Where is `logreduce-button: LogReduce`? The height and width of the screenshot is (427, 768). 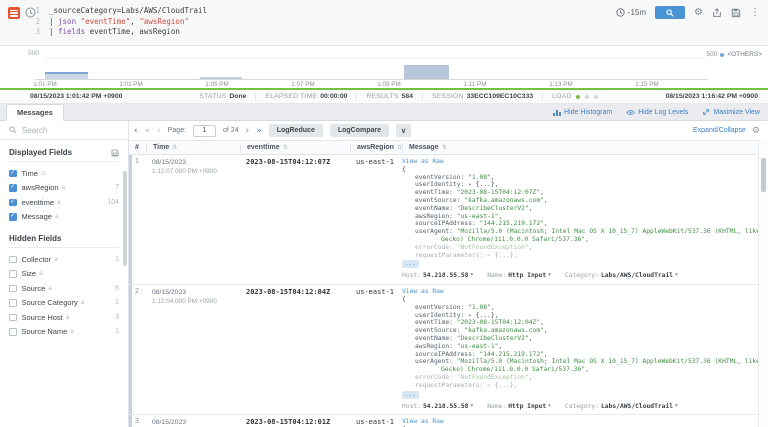 logreduce-button: LogReduce is located at coordinates (295, 130).